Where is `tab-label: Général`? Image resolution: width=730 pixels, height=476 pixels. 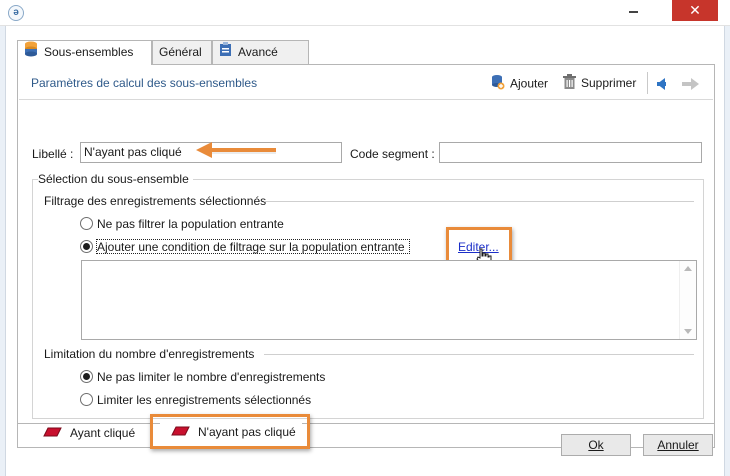
tab-label: Général is located at coordinates (180, 52).